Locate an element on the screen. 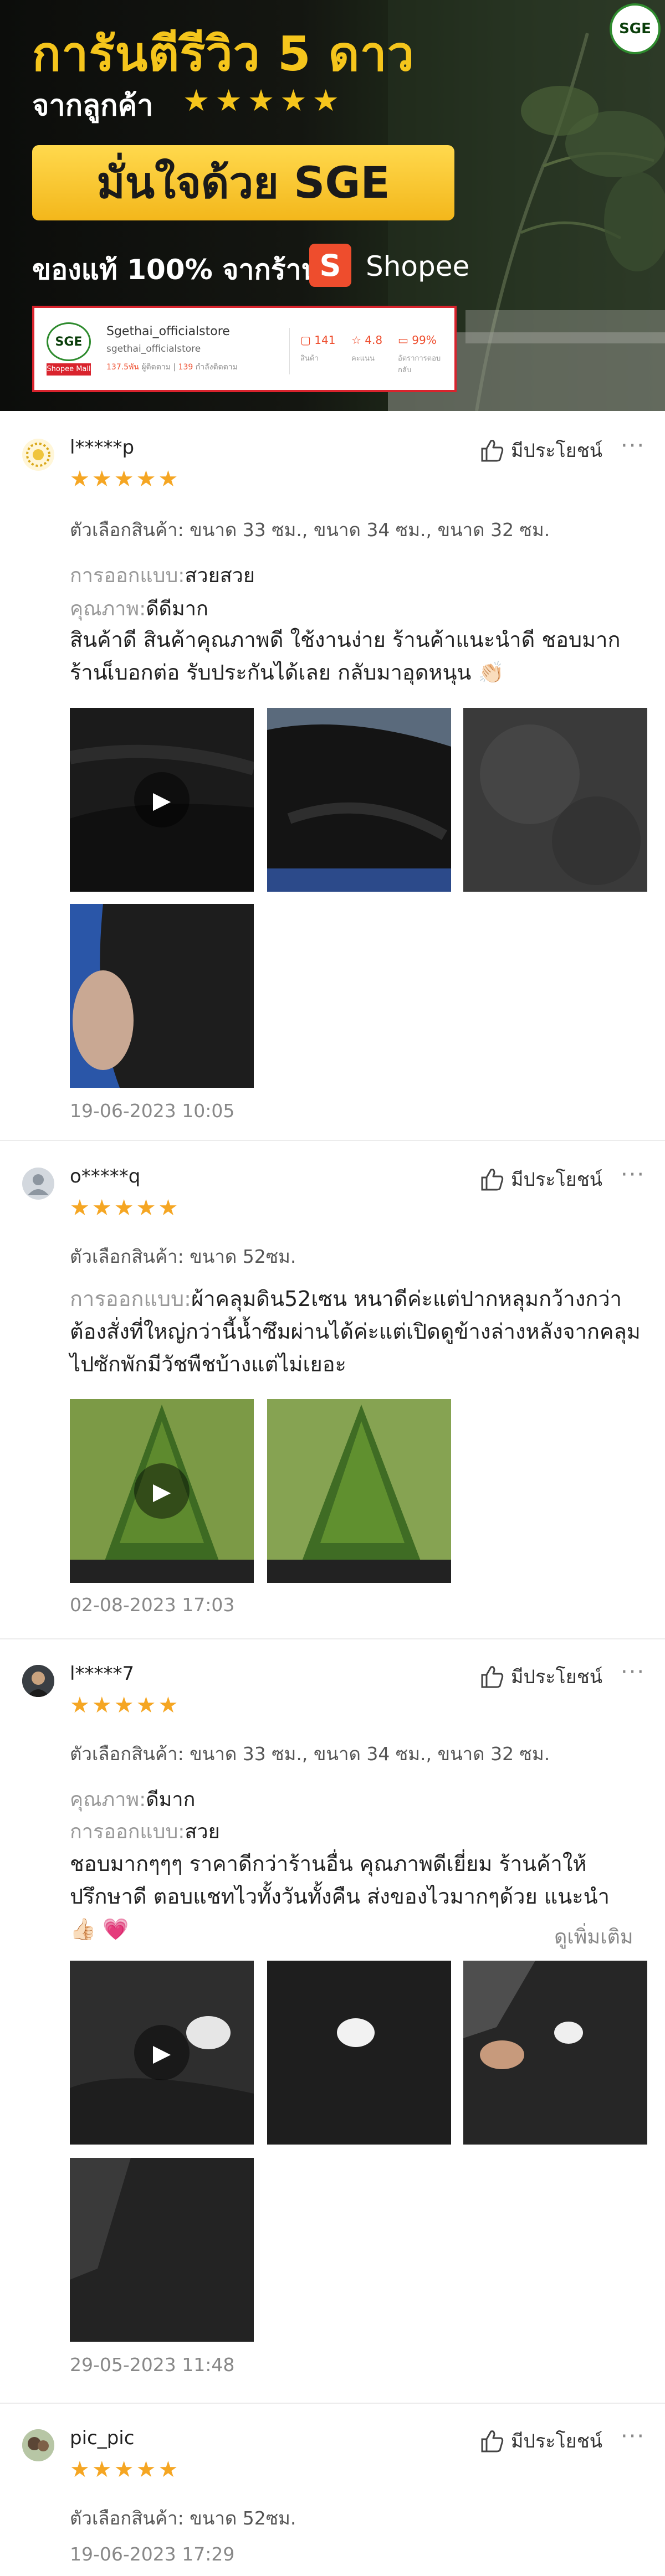 This screenshot has height=2576, width=665. banner-subhead: จากลูกค้า is located at coordinates (93, 105).